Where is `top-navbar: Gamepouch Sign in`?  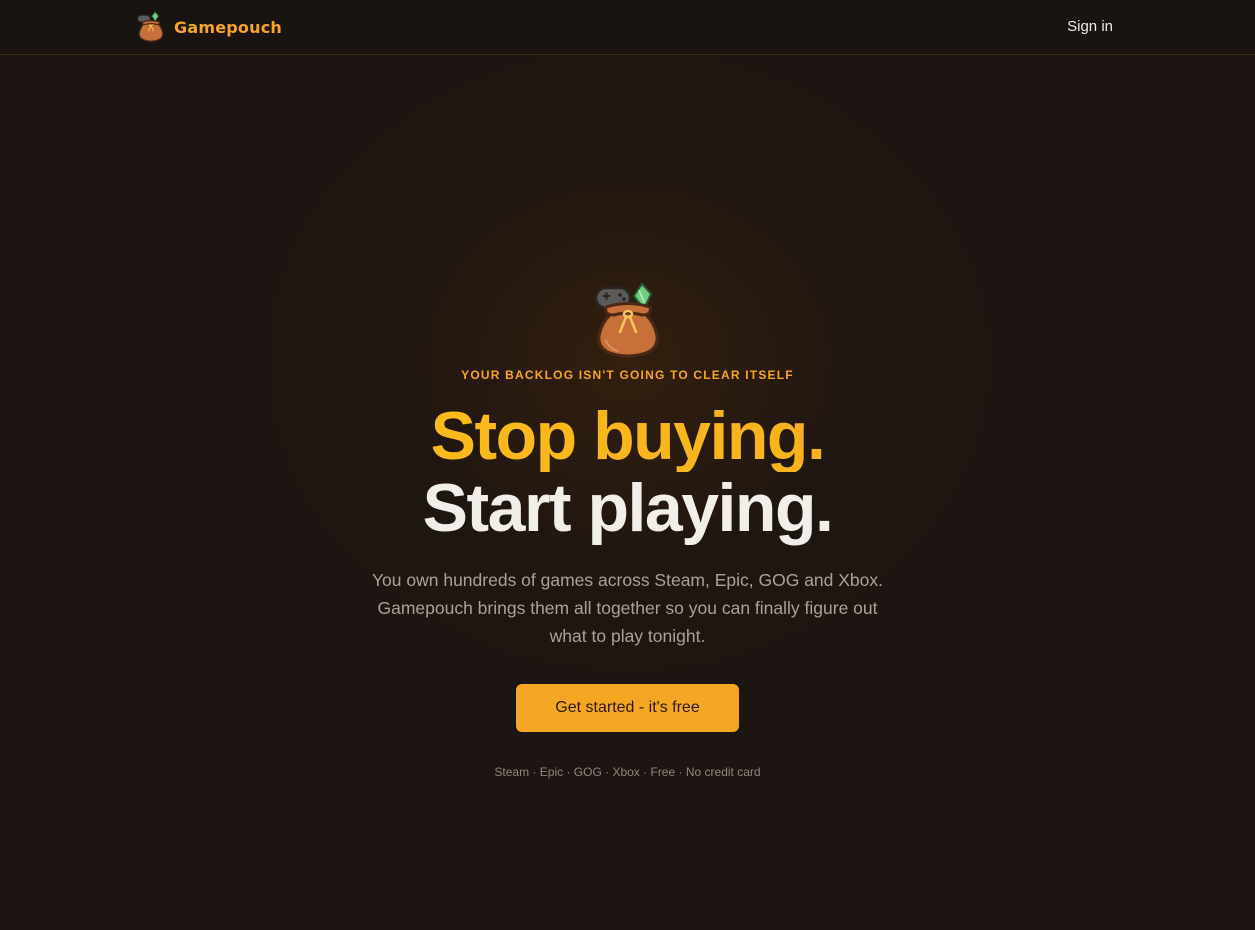
top-navbar: Gamepouch Sign in is located at coordinates (627, 27).